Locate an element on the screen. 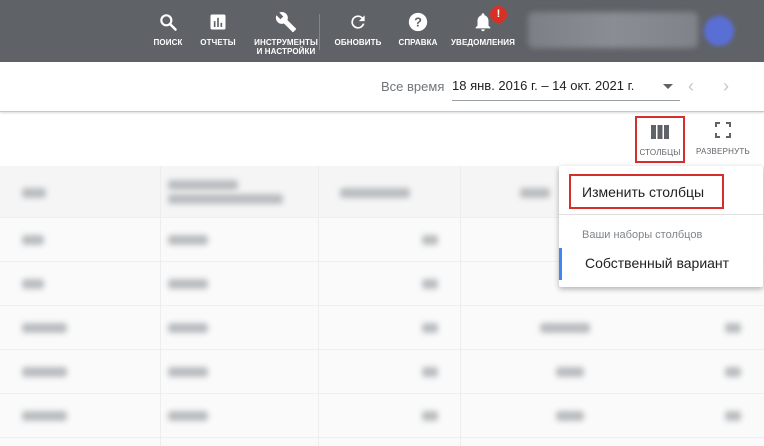 The width and height of the screenshot is (764, 446). reports-button: ОТЧЕТЫ is located at coordinates (218, 28).